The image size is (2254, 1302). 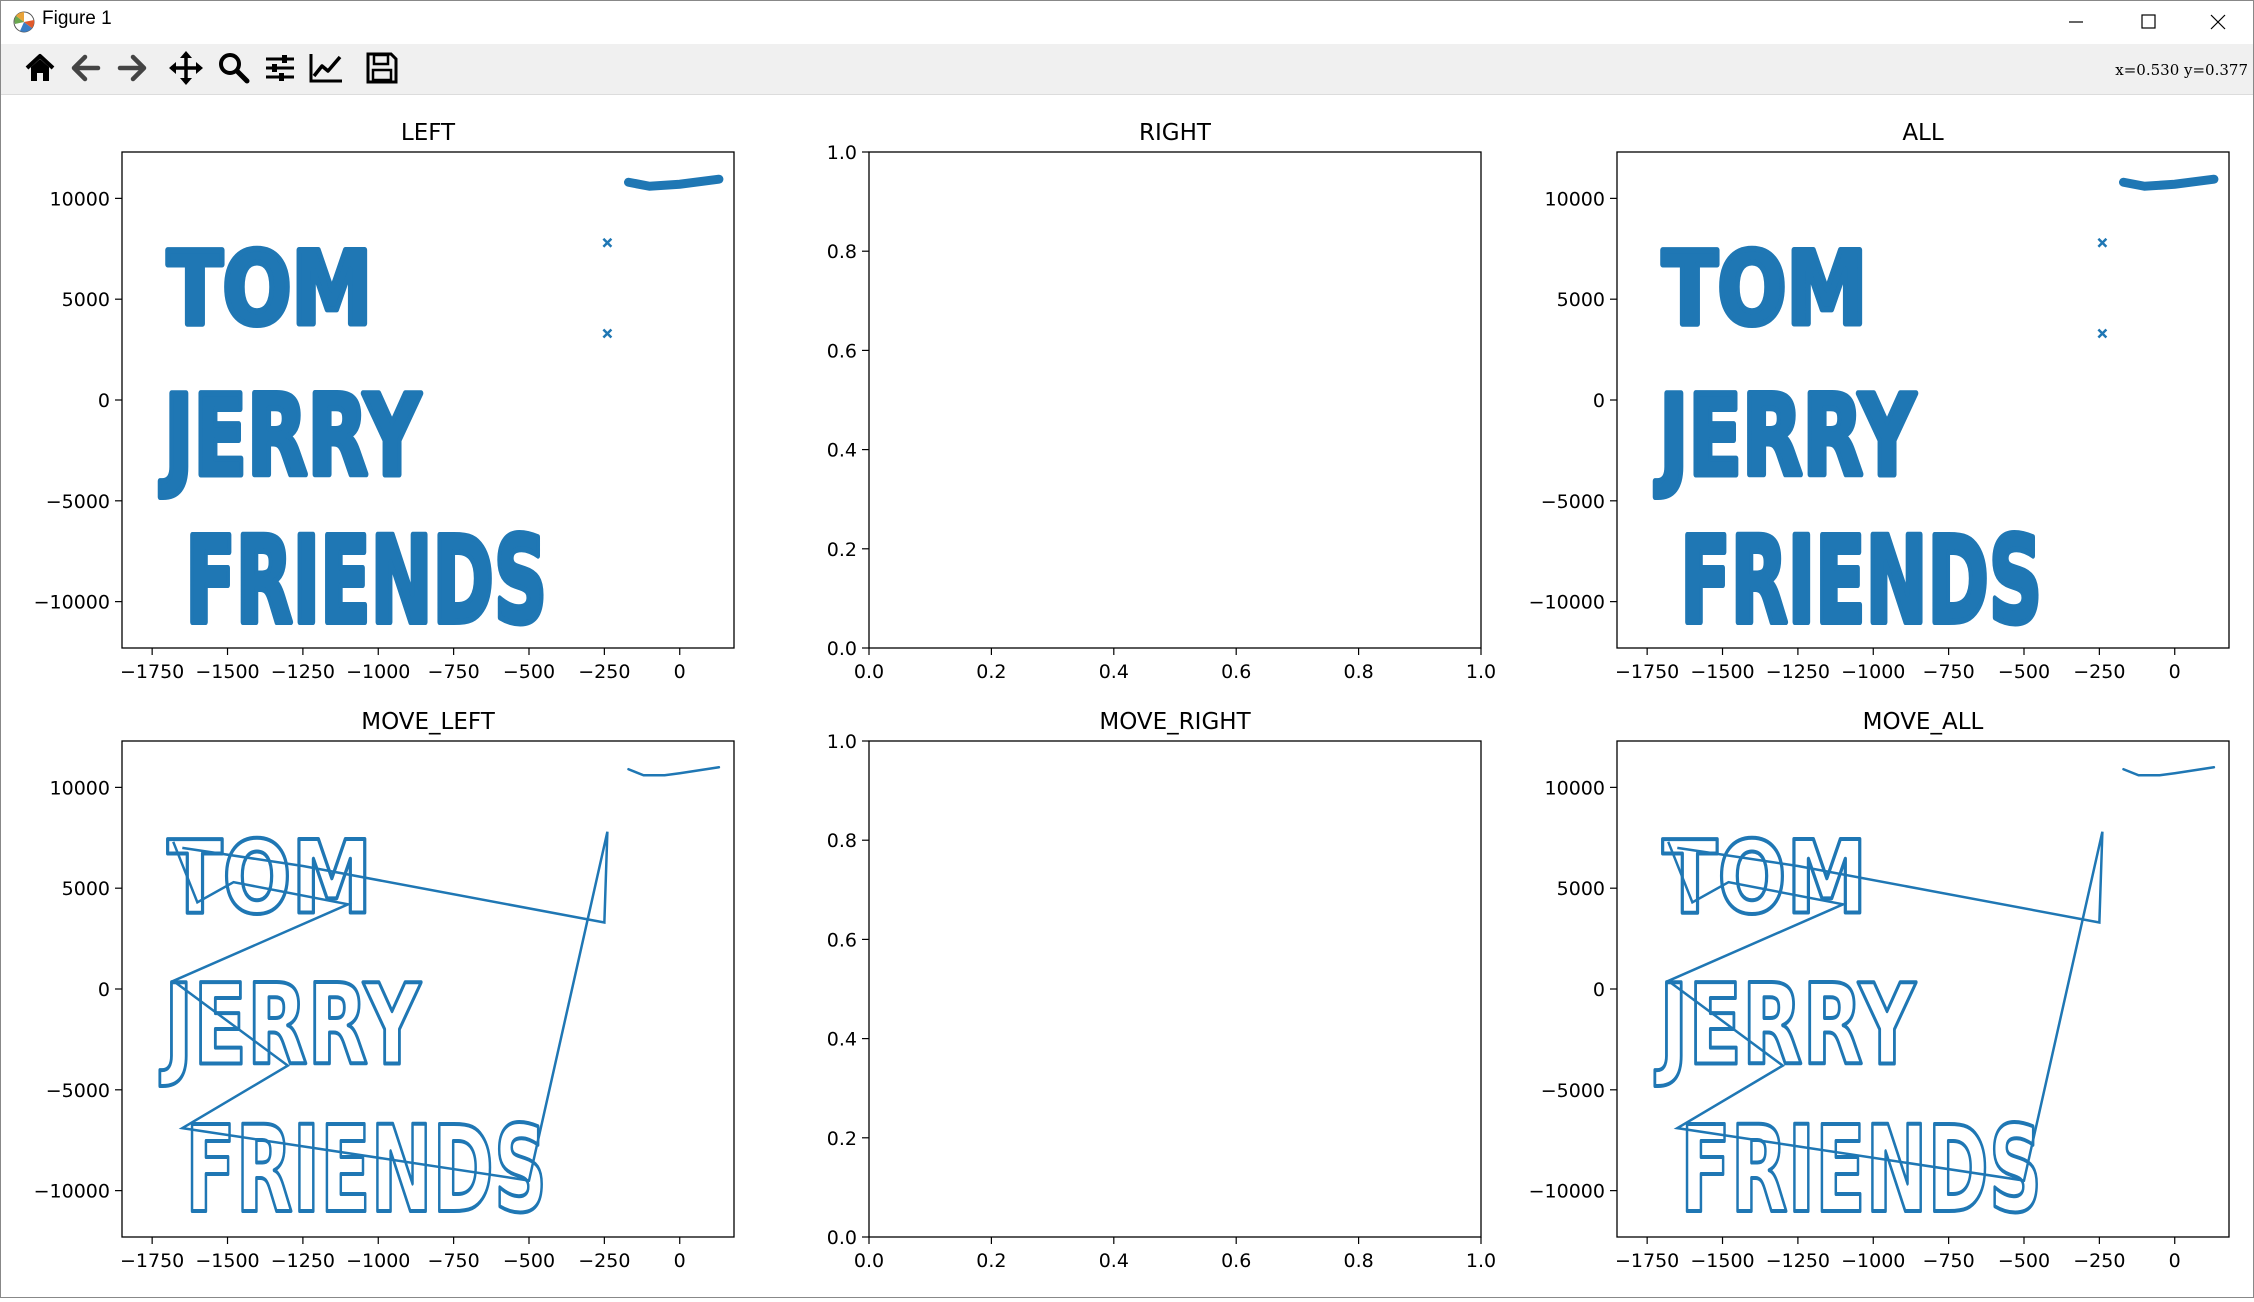 I want to click on arrow-right-icon, so click(x=132, y=68).